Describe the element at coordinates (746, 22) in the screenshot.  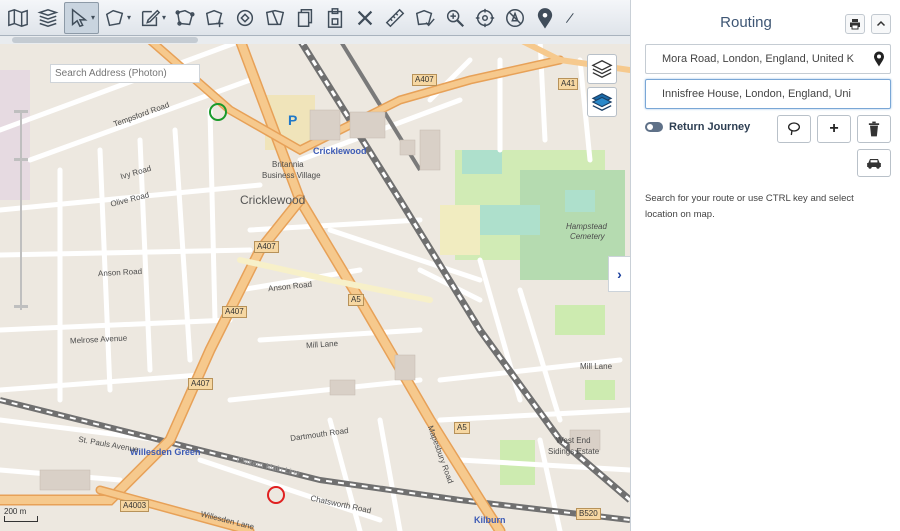
I see `panel-title: Routing` at that location.